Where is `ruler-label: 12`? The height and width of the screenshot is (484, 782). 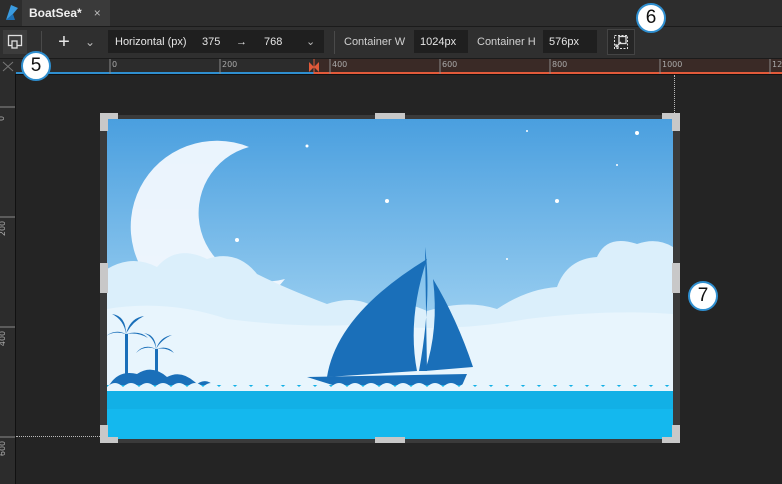
ruler-label: 12 is located at coordinates (777, 64).